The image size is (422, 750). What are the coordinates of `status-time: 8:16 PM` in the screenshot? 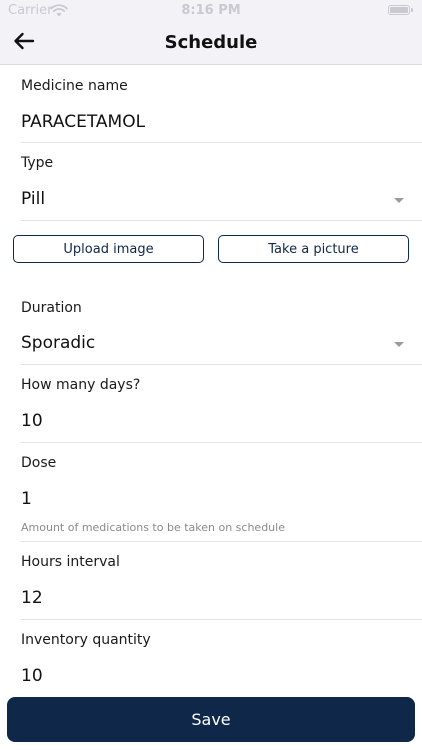 It's located at (211, 10).